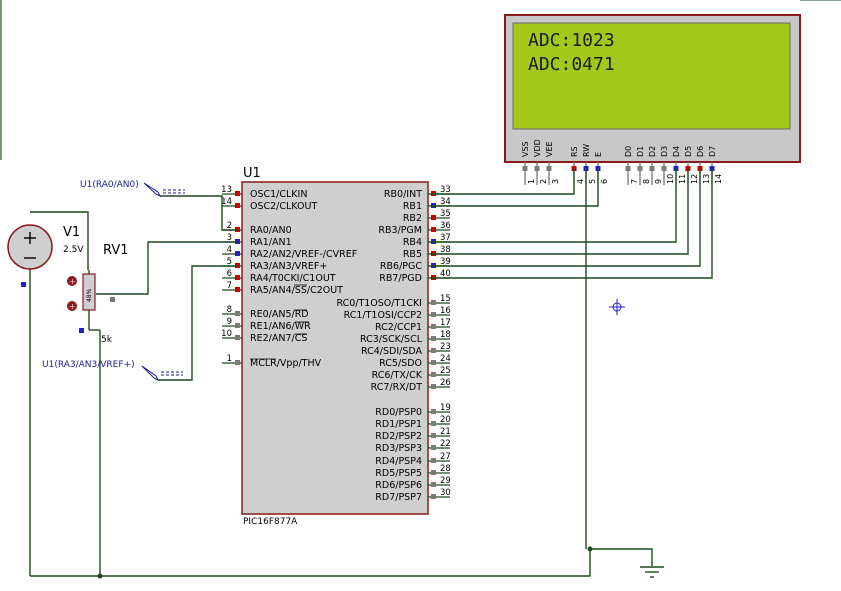 Image resolution: width=841 pixels, height=591 pixels. I want to click on lcd-pin-number: 11, so click(682, 179).